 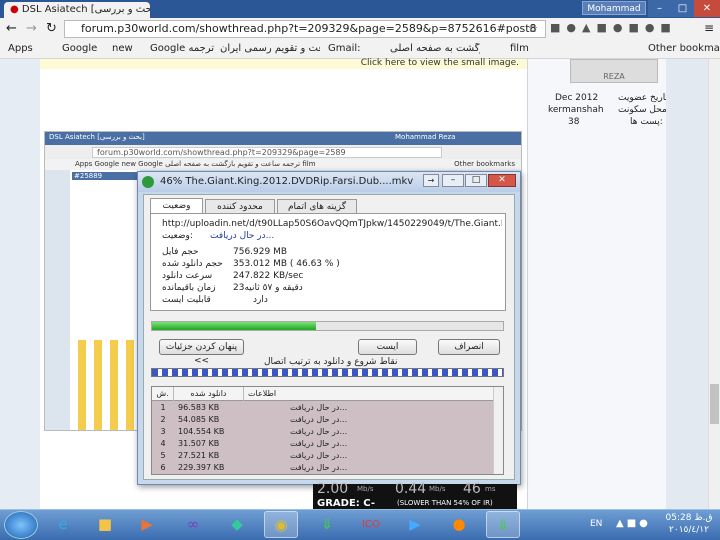 What do you see at coordinates (633, 523) in the screenshot?
I see `tray-icons: ▲■●` at bounding box center [633, 523].